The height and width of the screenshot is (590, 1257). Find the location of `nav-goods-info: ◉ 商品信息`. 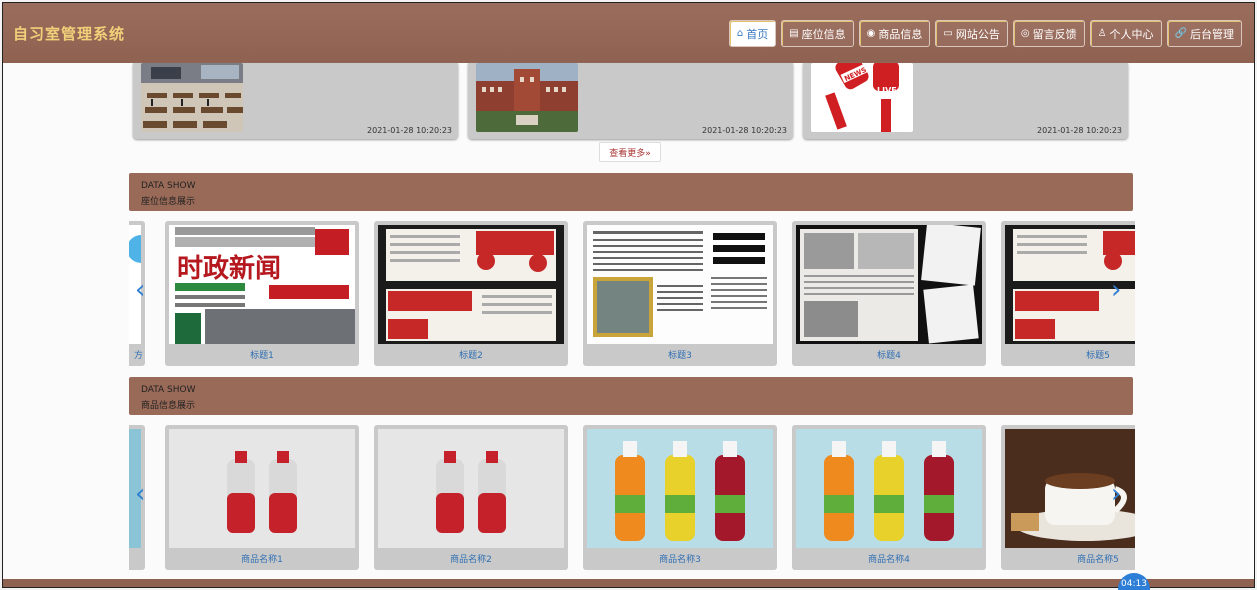

nav-goods-info: ◉ 商品信息 is located at coordinates (894, 33).